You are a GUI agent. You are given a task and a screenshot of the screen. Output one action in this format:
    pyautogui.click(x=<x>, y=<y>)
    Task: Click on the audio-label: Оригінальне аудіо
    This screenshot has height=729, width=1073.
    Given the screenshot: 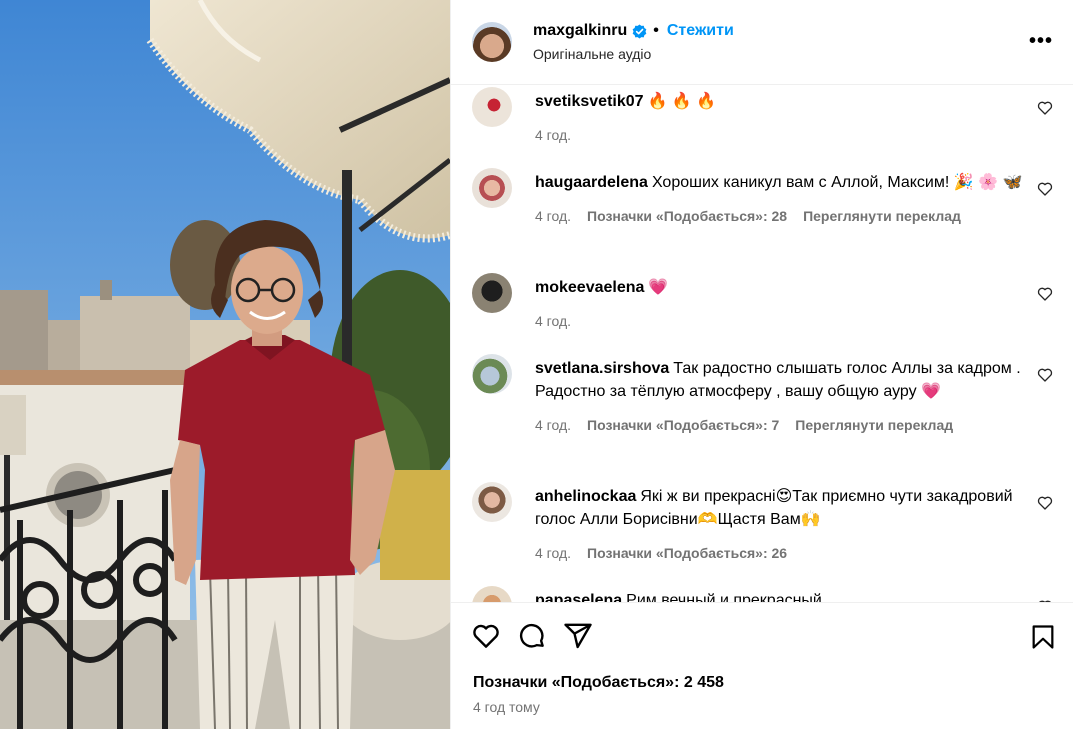 What is the action you would take?
    pyautogui.click(x=779, y=54)
    